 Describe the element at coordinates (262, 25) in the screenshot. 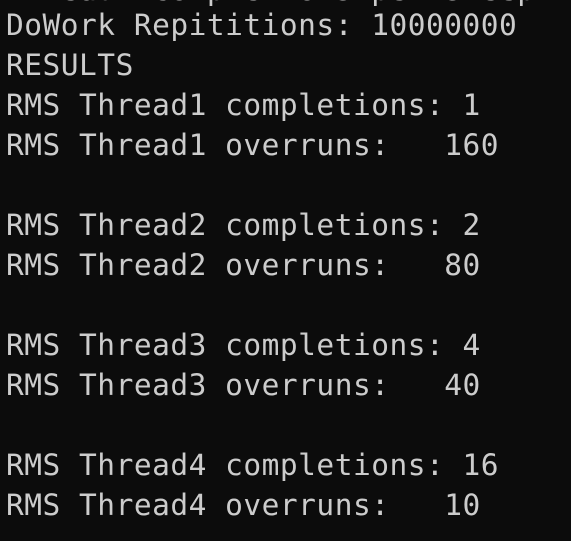

I see `console-line-dowork-repetitions: DoWork Repititions: 10000000` at that location.